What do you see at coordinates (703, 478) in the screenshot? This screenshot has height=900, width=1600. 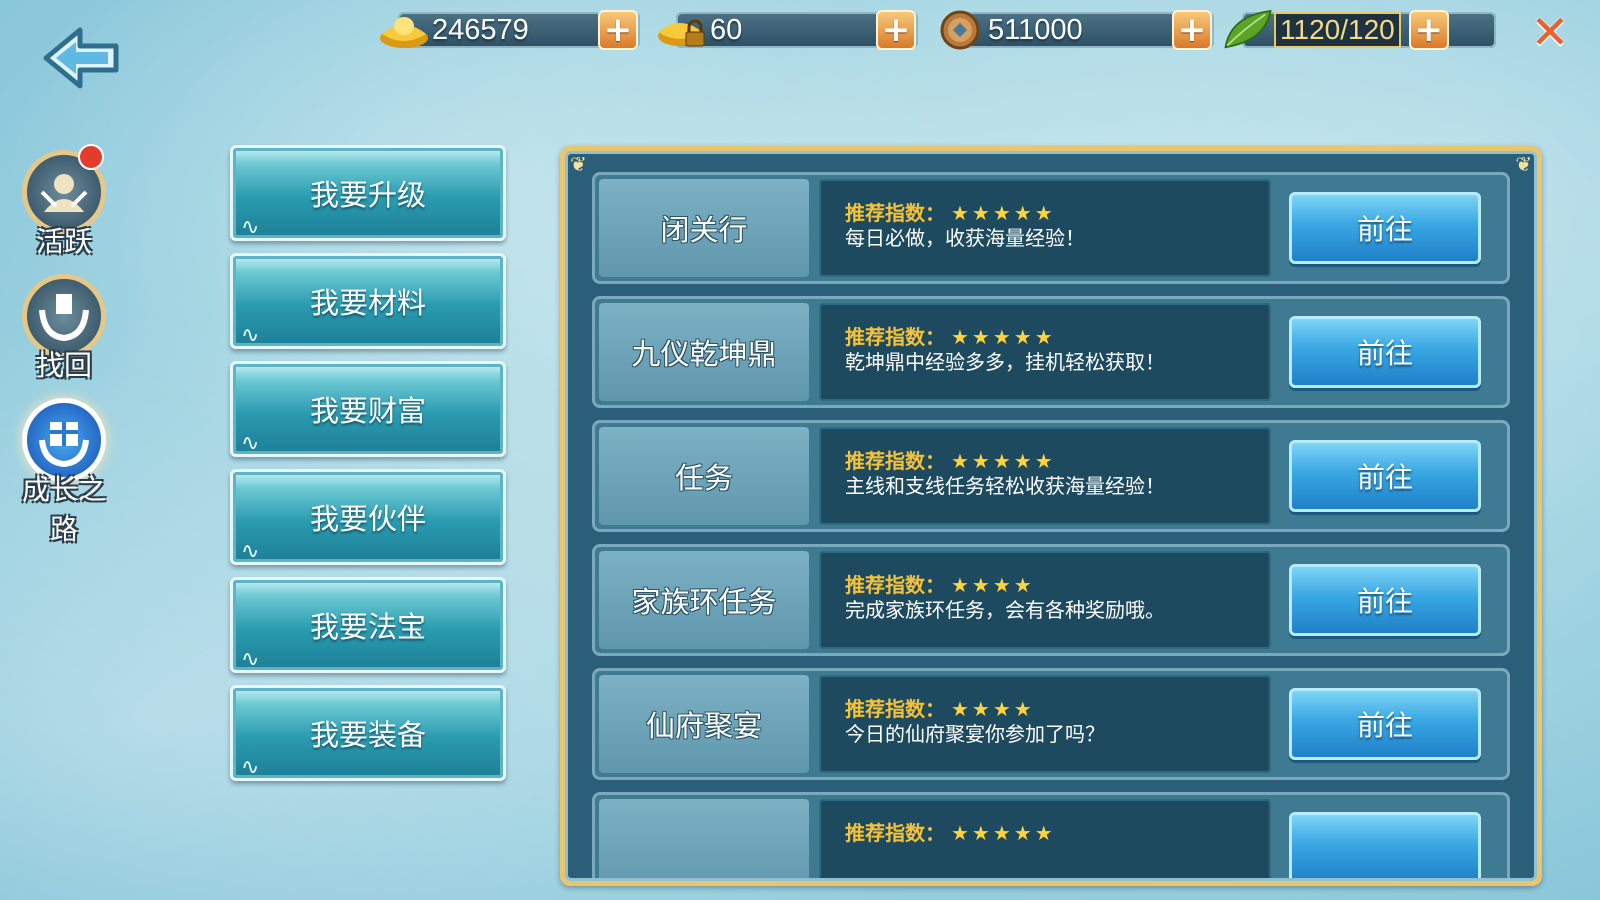 I see `activity-name: 任务` at bounding box center [703, 478].